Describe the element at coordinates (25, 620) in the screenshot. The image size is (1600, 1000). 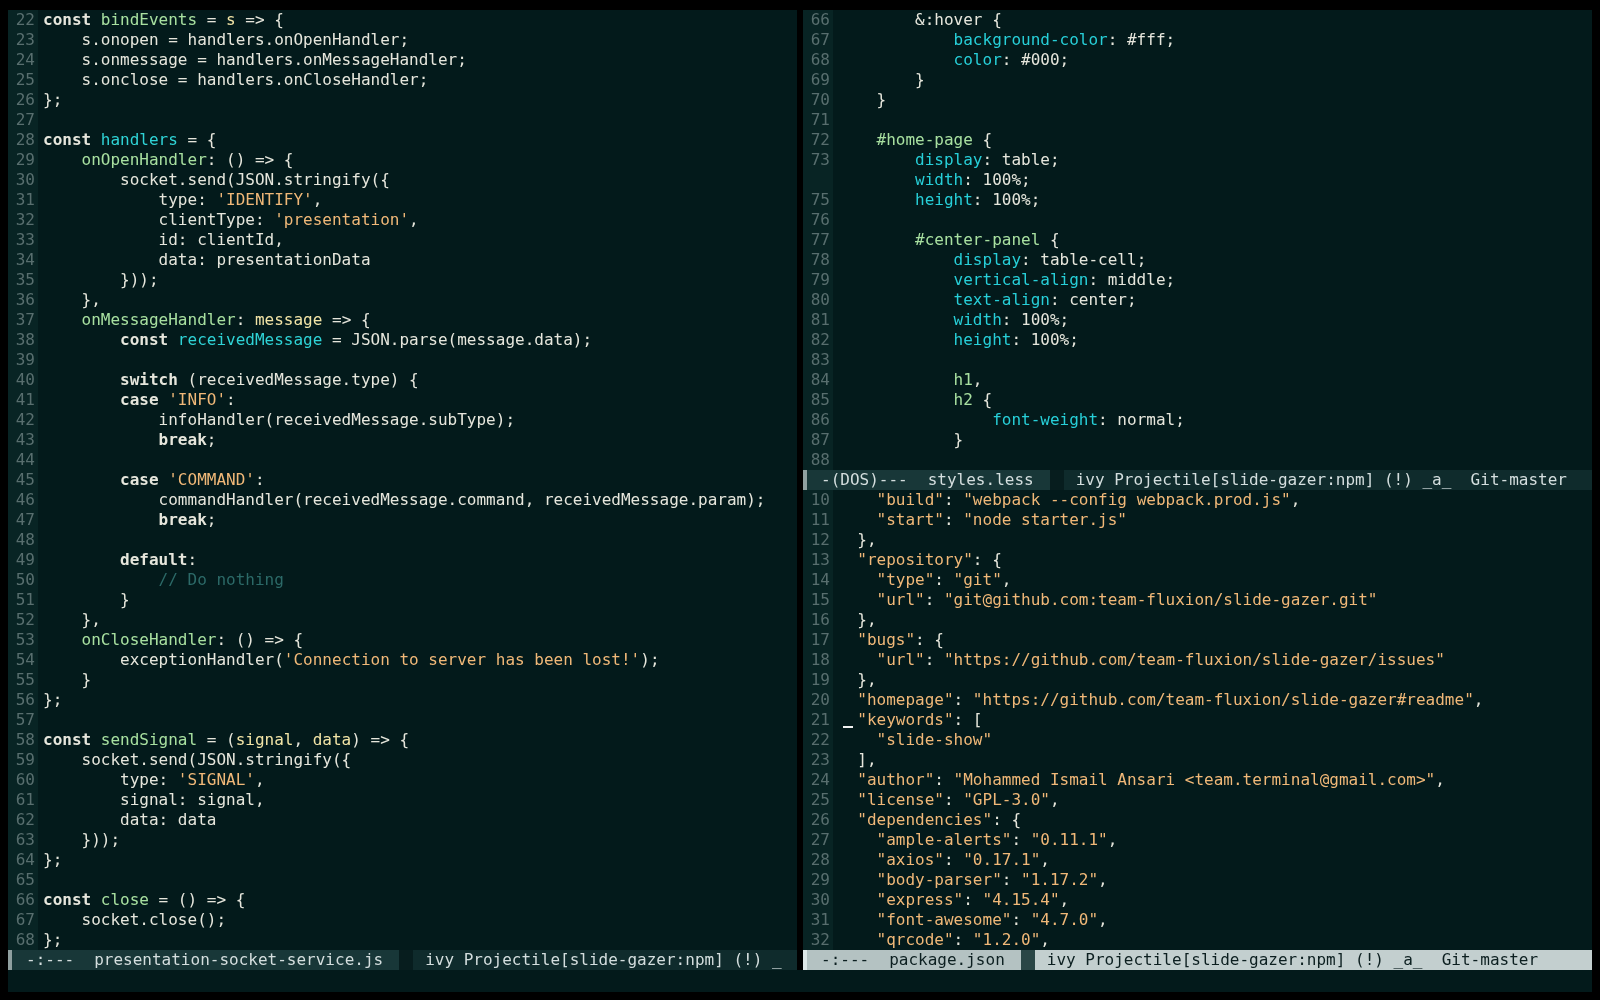
I see `line-number: 52` at that location.